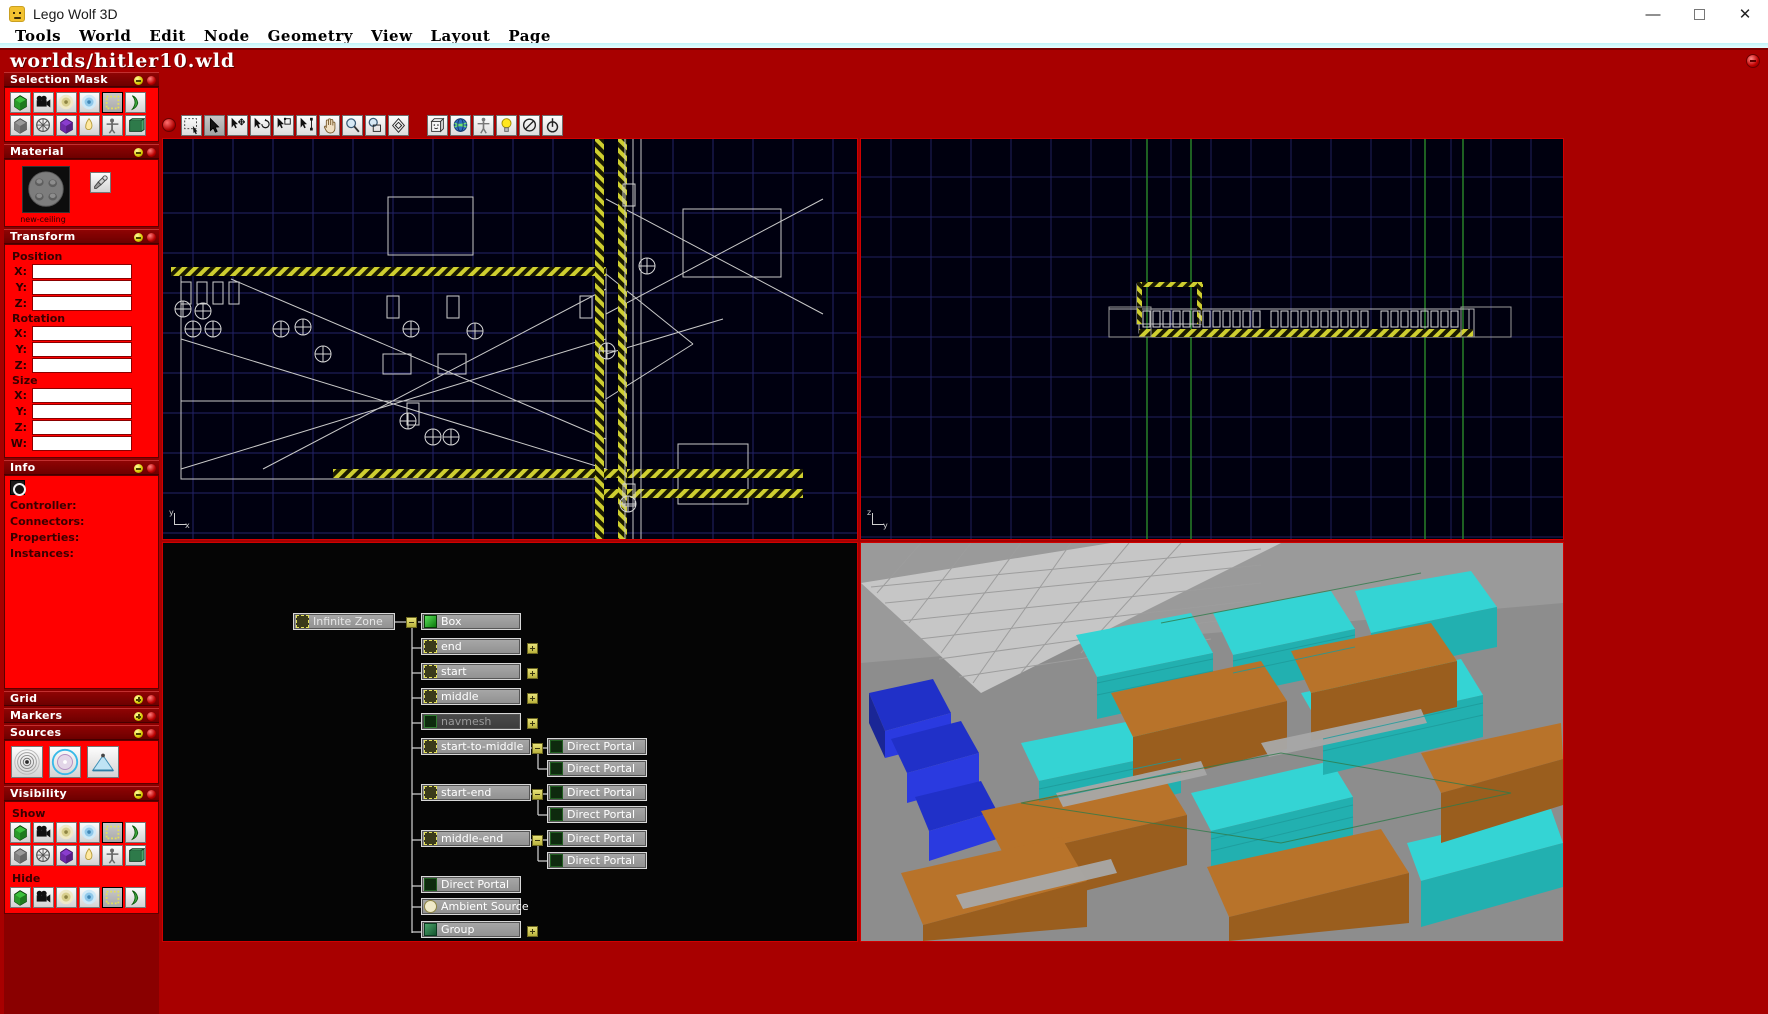 The width and height of the screenshot is (1768, 1014). What do you see at coordinates (214, 125) in the screenshot?
I see `pointer-select-tool` at bounding box center [214, 125].